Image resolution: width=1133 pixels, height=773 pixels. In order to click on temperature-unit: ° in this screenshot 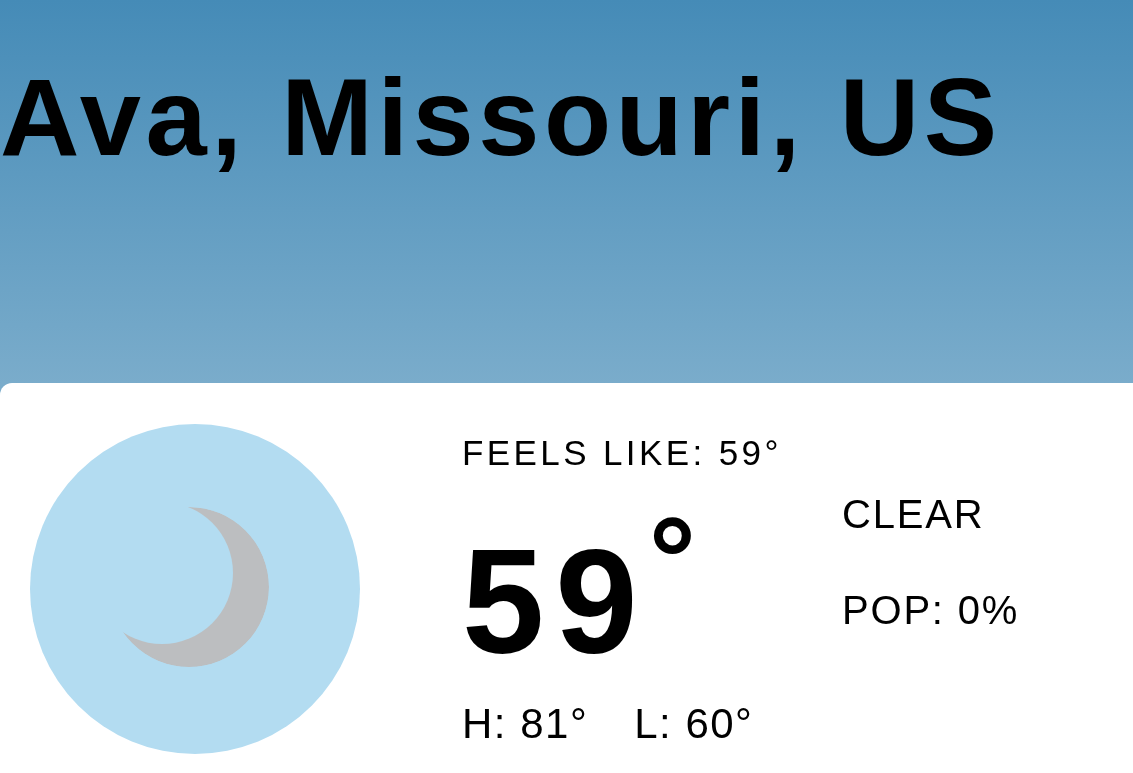, I will do `click(672, 559)`.